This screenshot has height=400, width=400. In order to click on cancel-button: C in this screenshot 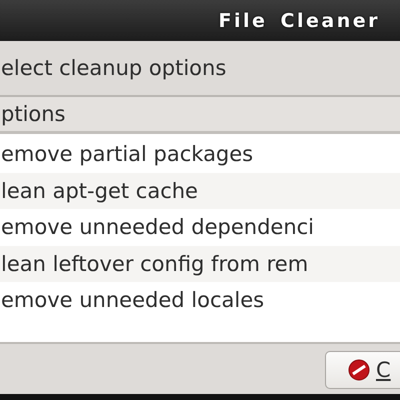, I will do `click(362, 370)`.